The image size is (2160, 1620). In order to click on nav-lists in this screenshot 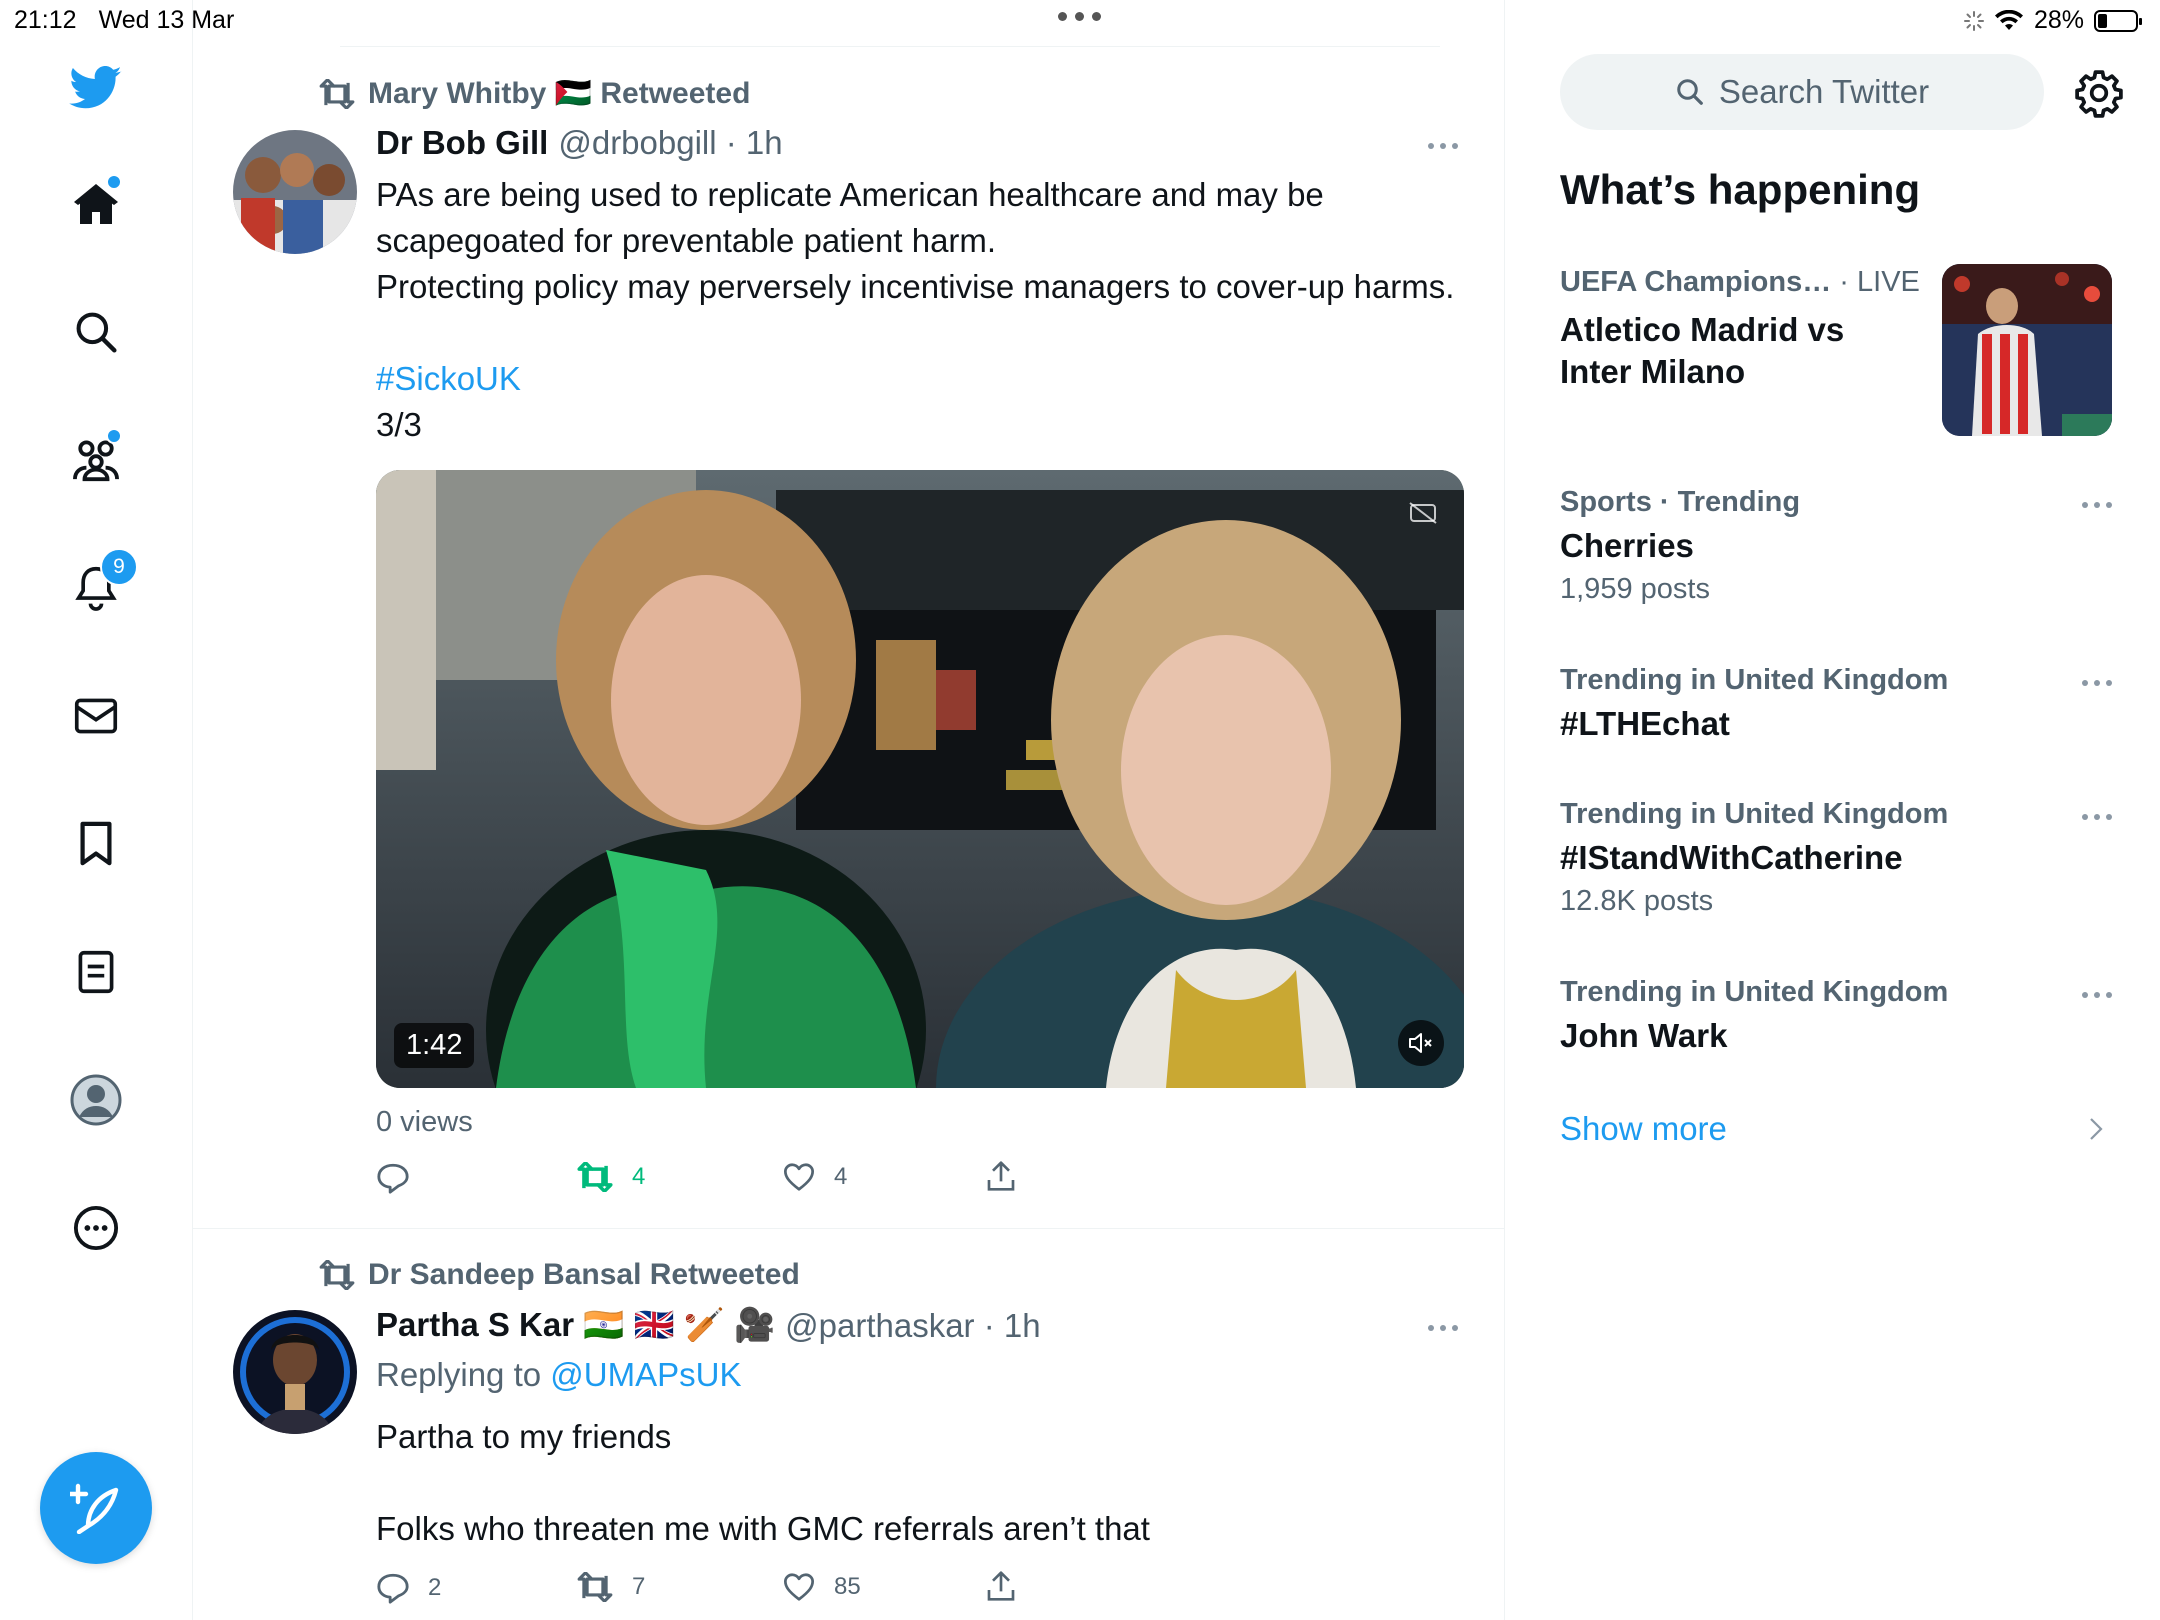, I will do `click(96, 972)`.